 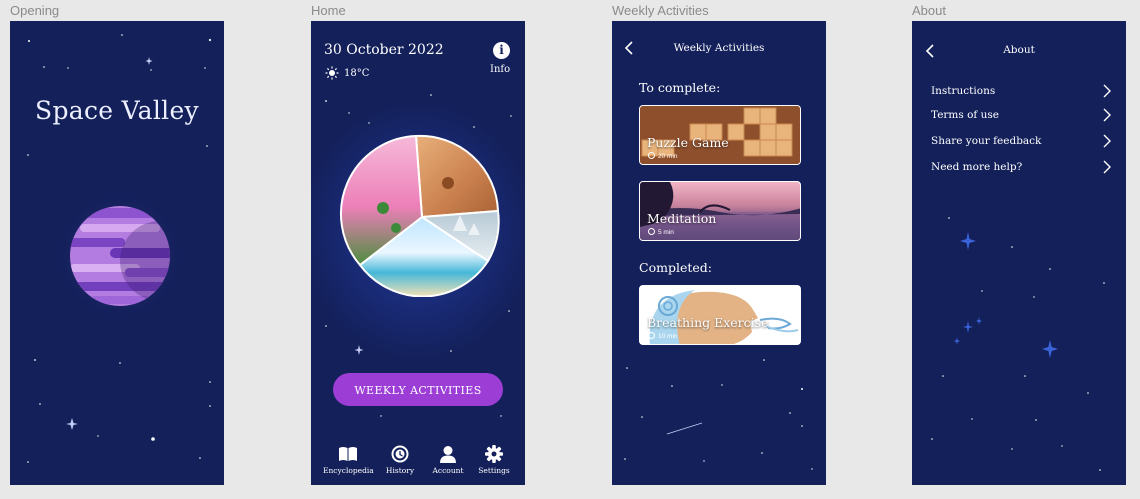 I want to click on home-date: 30 October 2022, so click(x=384, y=50).